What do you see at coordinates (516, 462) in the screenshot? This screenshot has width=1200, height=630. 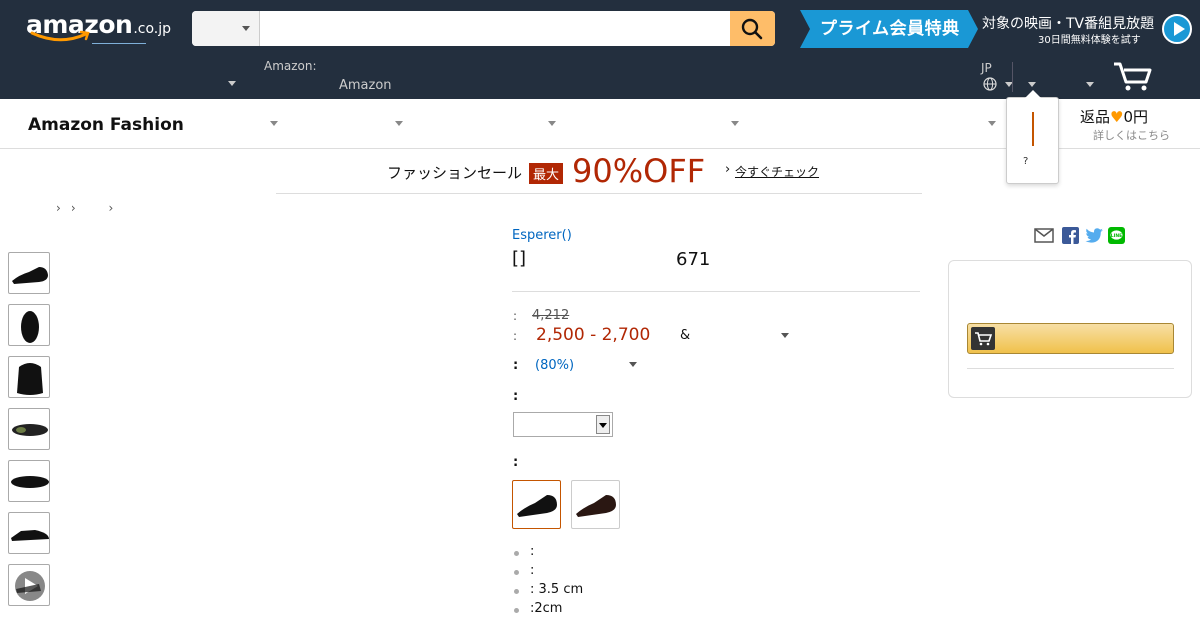 I see `color-label: :` at bounding box center [516, 462].